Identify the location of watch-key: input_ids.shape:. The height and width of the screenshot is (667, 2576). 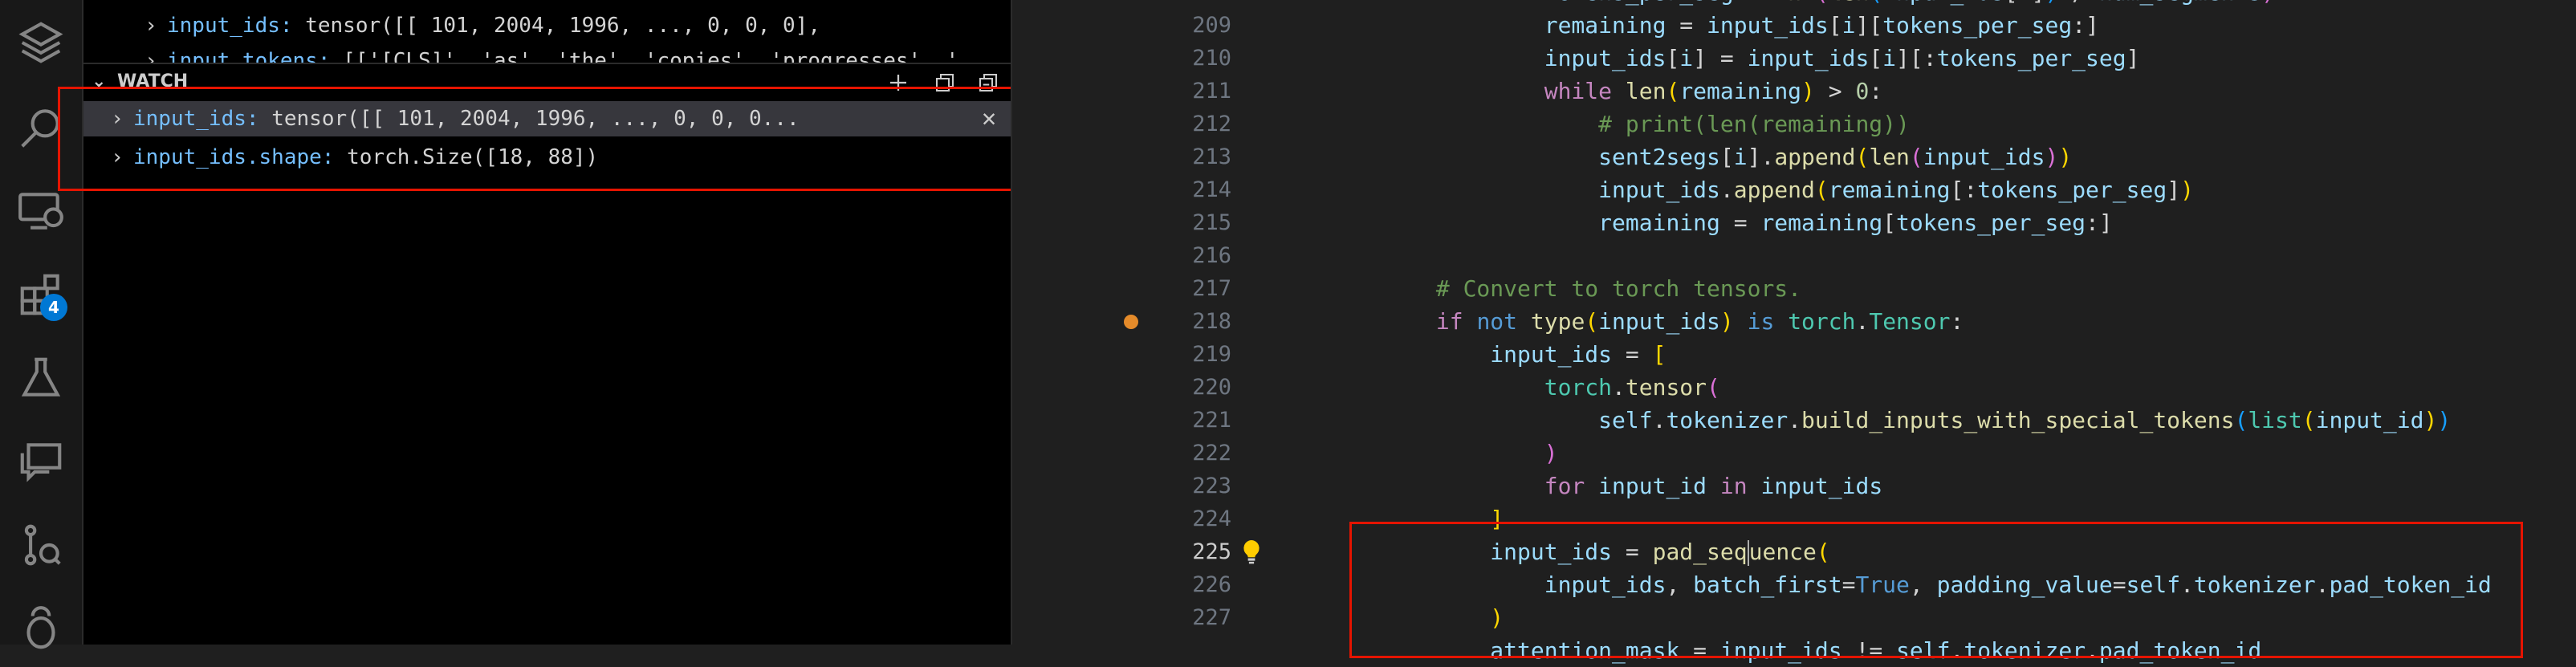
(234, 157).